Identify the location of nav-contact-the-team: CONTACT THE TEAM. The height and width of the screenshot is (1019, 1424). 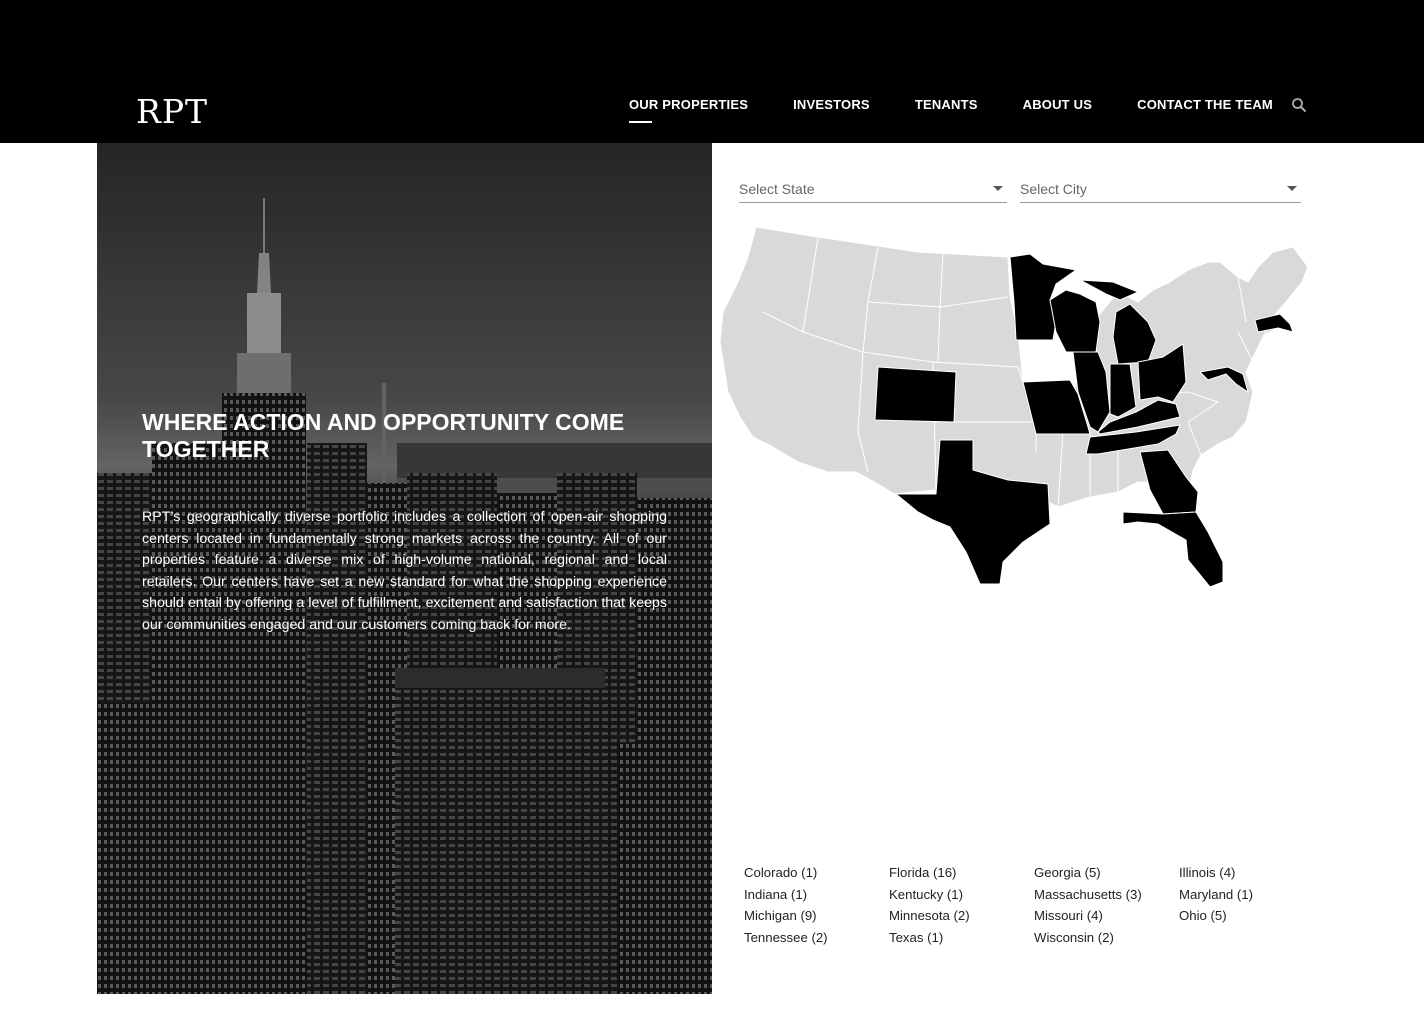
(1205, 105).